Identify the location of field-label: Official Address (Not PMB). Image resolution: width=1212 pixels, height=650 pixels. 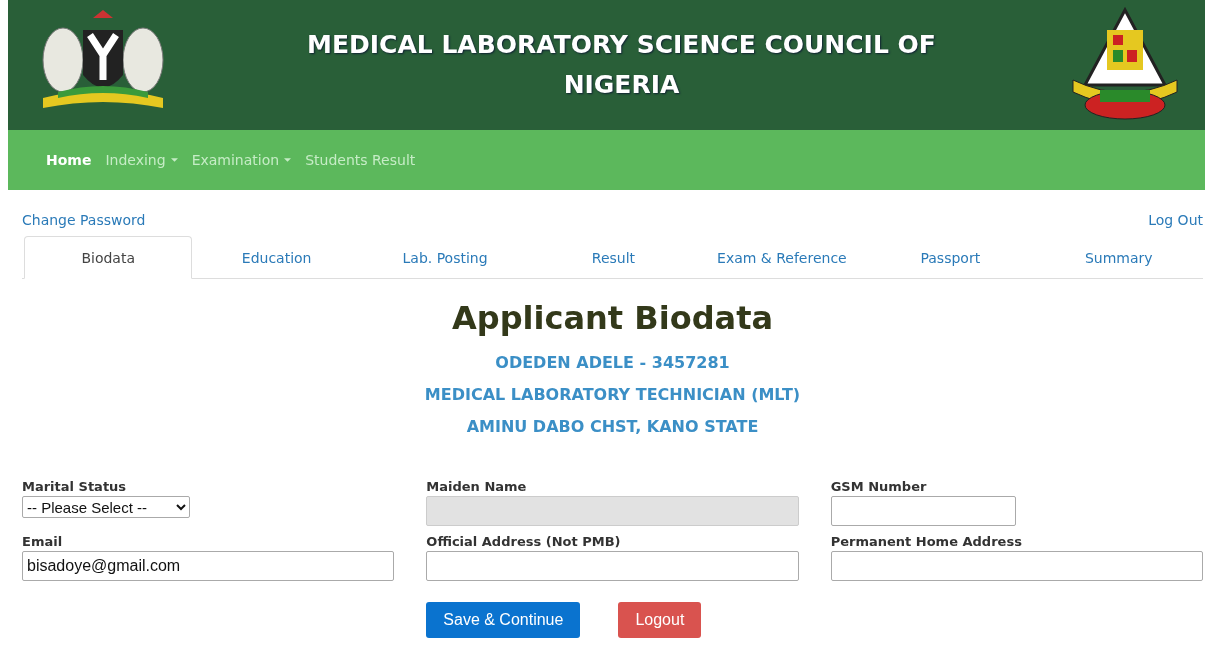
(524, 541).